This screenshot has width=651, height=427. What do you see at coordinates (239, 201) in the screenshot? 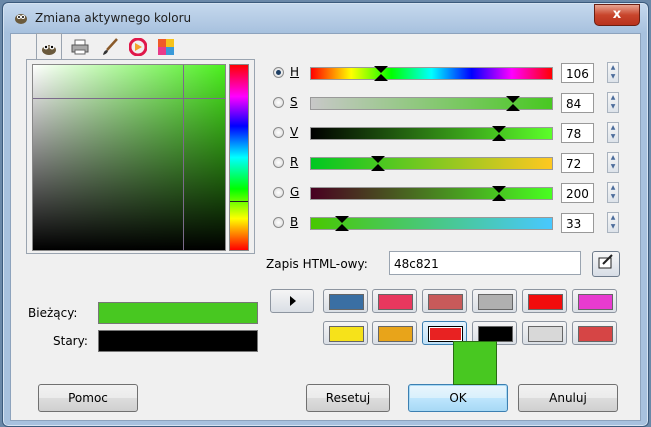
I see `hue-marker` at bounding box center [239, 201].